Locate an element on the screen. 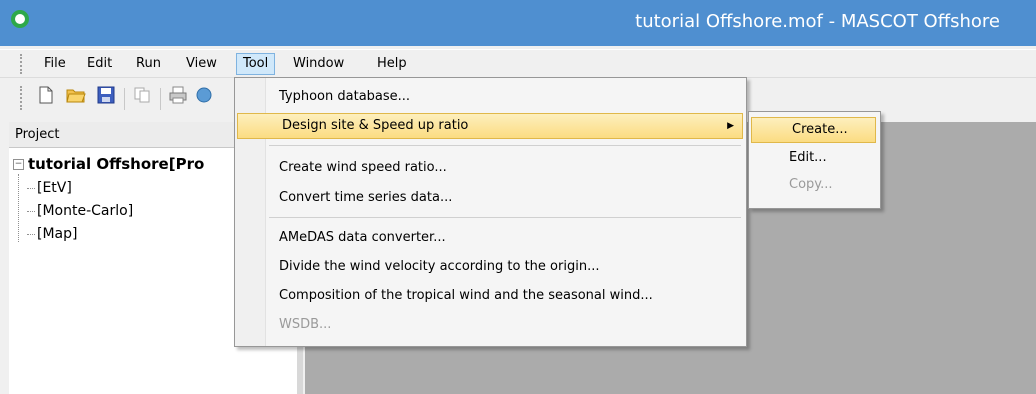 This screenshot has height=394, width=1036. menu-item-design-site: Design site & Speed up ratio ▶ is located at coordinates (490, 126).